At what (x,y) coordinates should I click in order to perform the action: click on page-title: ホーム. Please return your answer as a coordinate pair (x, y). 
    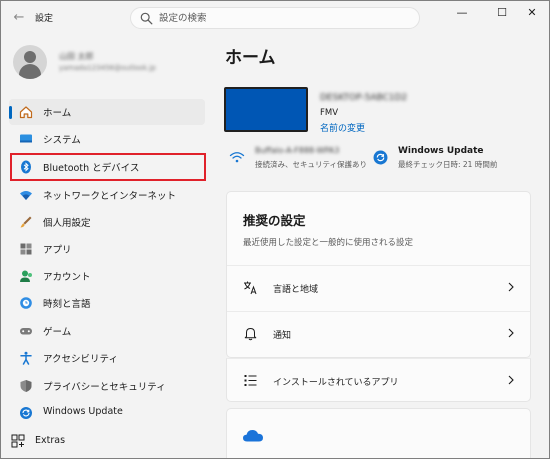
    Looking at the image, I should click on (250, 58).